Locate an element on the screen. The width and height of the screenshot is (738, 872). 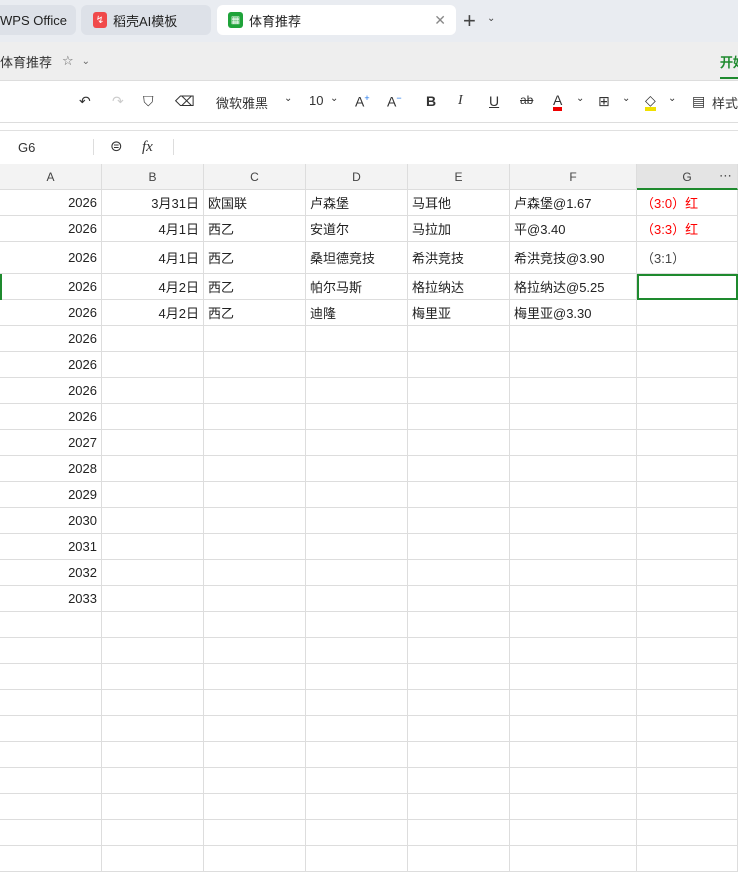
cell-e24 is located at coordinates (459, 807).